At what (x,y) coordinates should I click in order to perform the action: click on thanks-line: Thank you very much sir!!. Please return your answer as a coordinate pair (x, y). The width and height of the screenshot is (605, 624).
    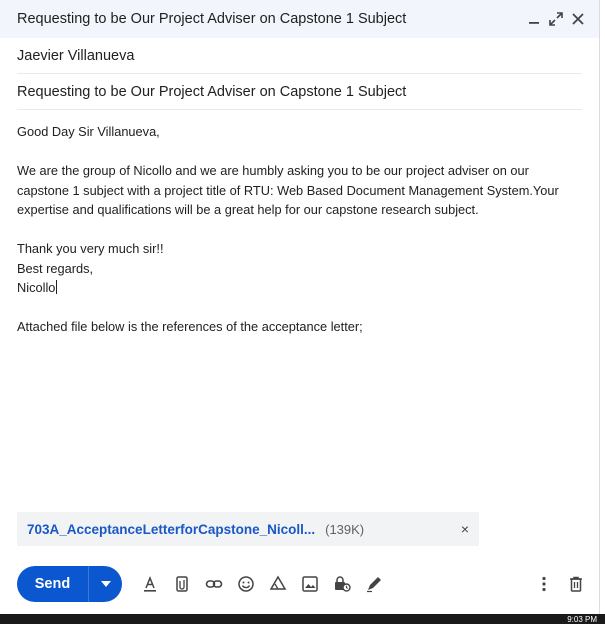
    Looking at the image, I should click on (90, 248).